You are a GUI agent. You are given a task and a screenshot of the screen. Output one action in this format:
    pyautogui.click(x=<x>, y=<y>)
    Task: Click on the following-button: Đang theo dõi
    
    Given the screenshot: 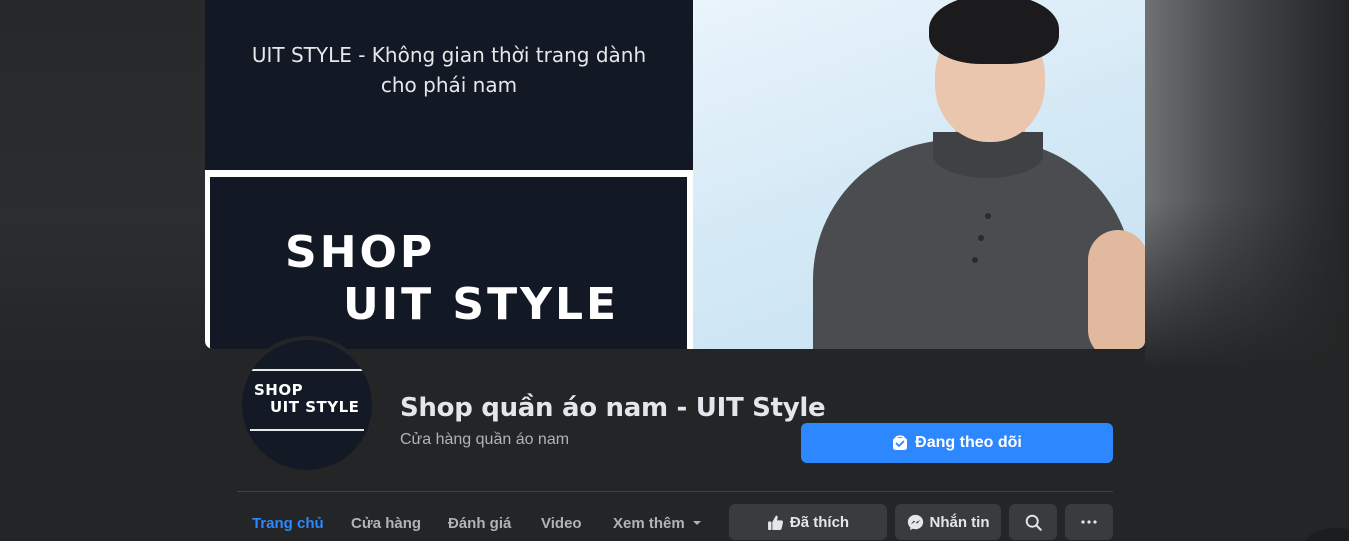 What is the action you would take?
    pyautogui.click(x=957, y=443)
    